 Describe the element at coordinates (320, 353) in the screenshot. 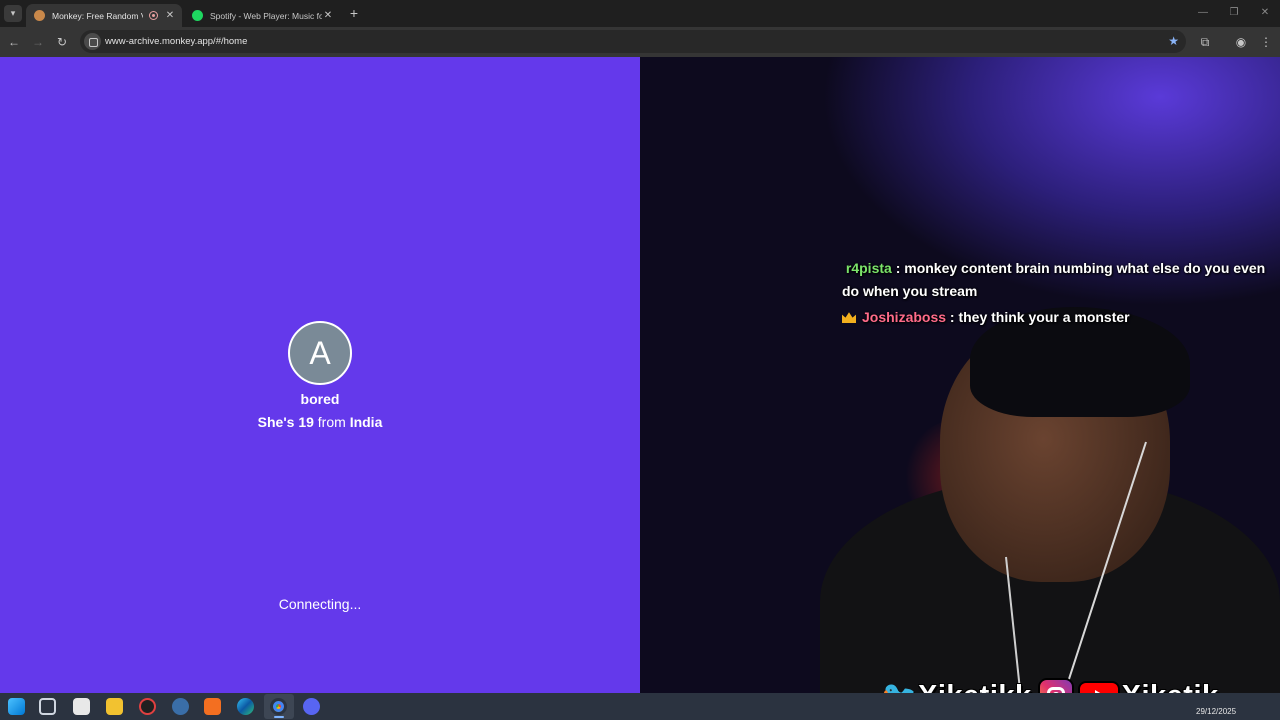

I see `avatar: A` at that location.